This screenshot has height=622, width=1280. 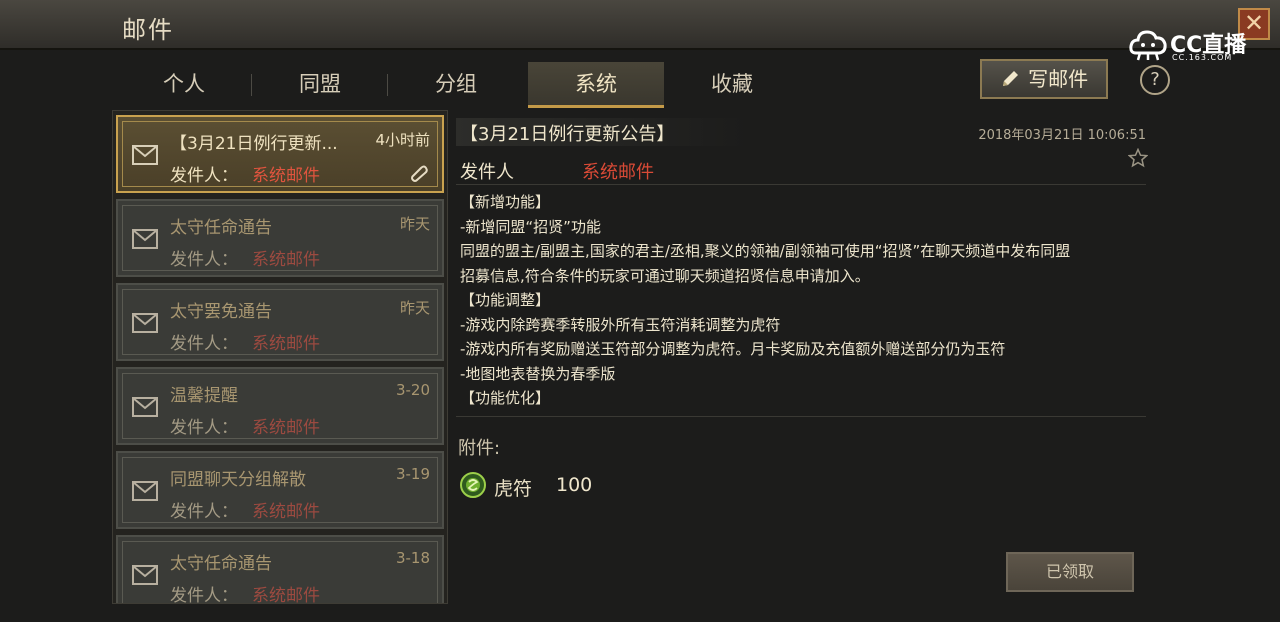 I want to click on detail-date: 2018年03月21日 10:06:51, so click(x=1062, y=135).